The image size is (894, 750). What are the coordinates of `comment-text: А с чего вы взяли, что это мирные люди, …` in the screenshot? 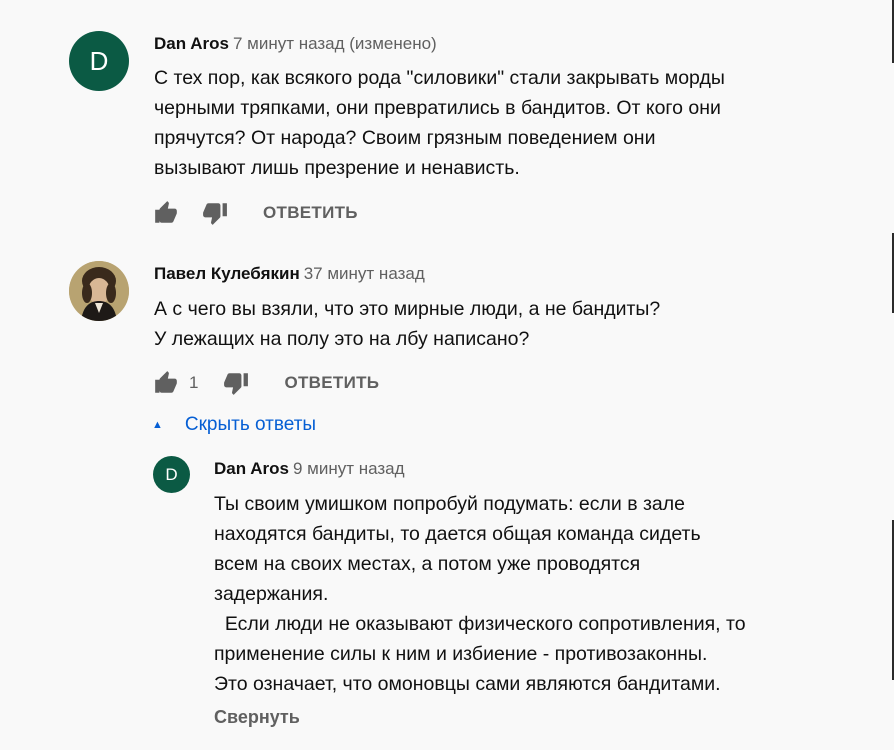 It's located at (407, 324).